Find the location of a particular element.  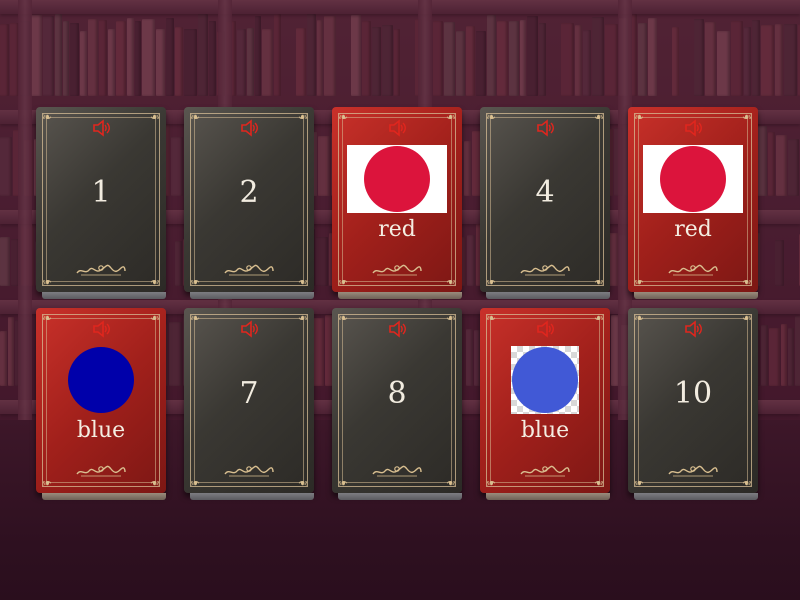

card-number: 10 is located at coordinates (693, 393).